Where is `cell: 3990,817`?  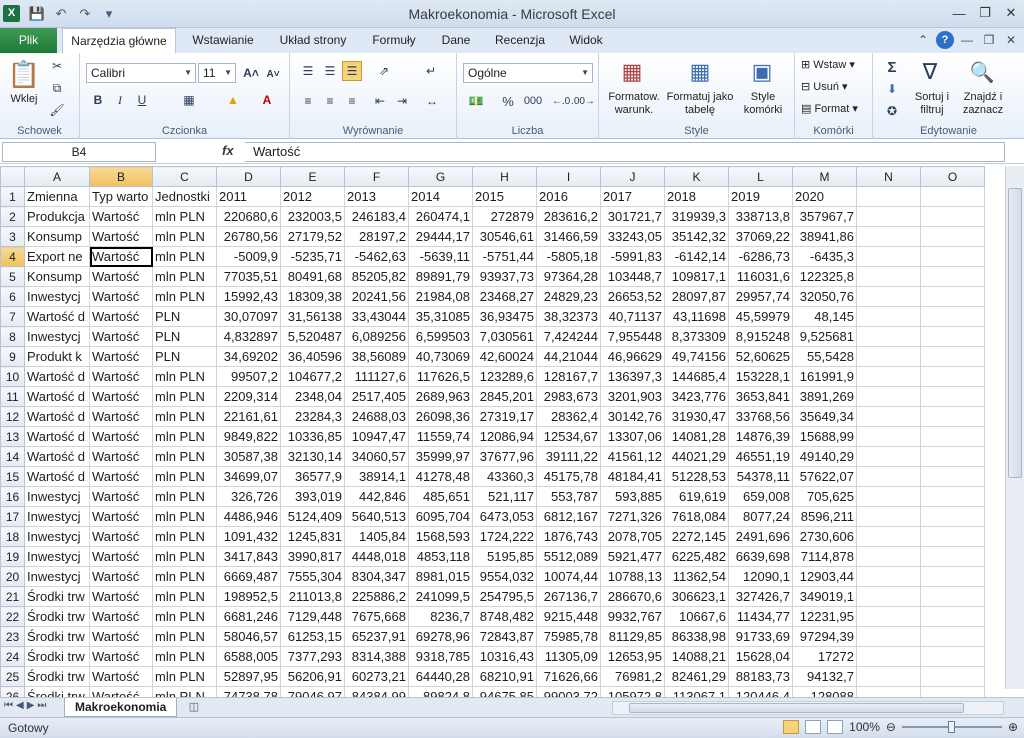
cell: 3990,817 is located at coordinates (312, 556).